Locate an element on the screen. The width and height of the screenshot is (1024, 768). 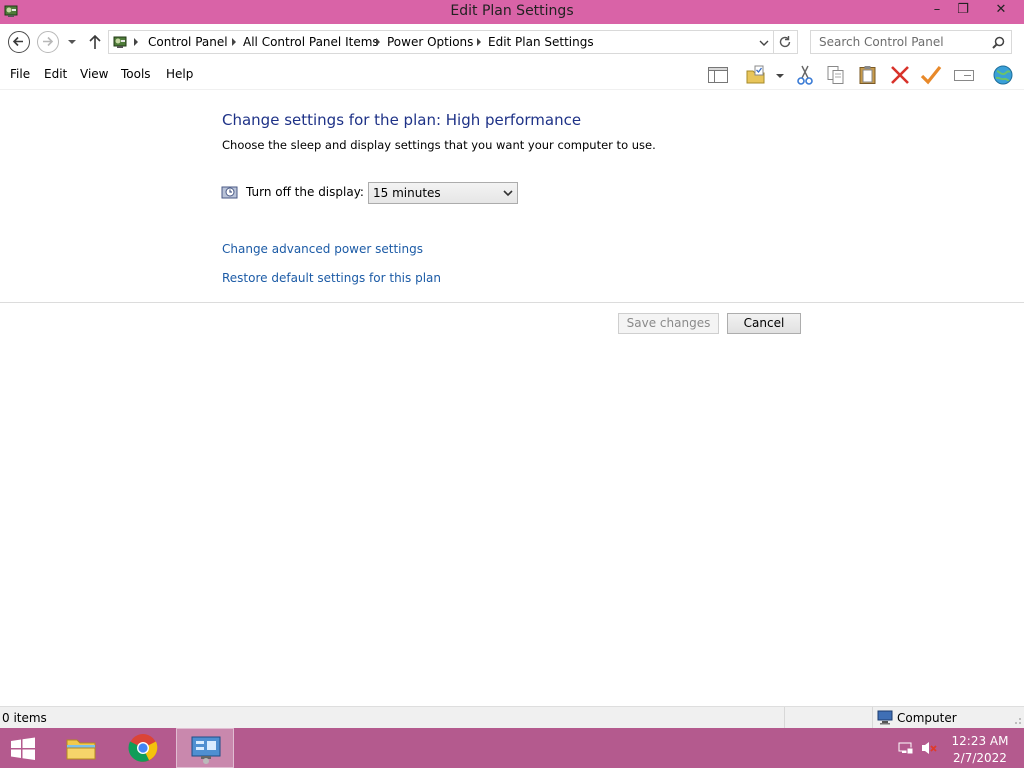
cut-icon is located at coordinates (805, 75).